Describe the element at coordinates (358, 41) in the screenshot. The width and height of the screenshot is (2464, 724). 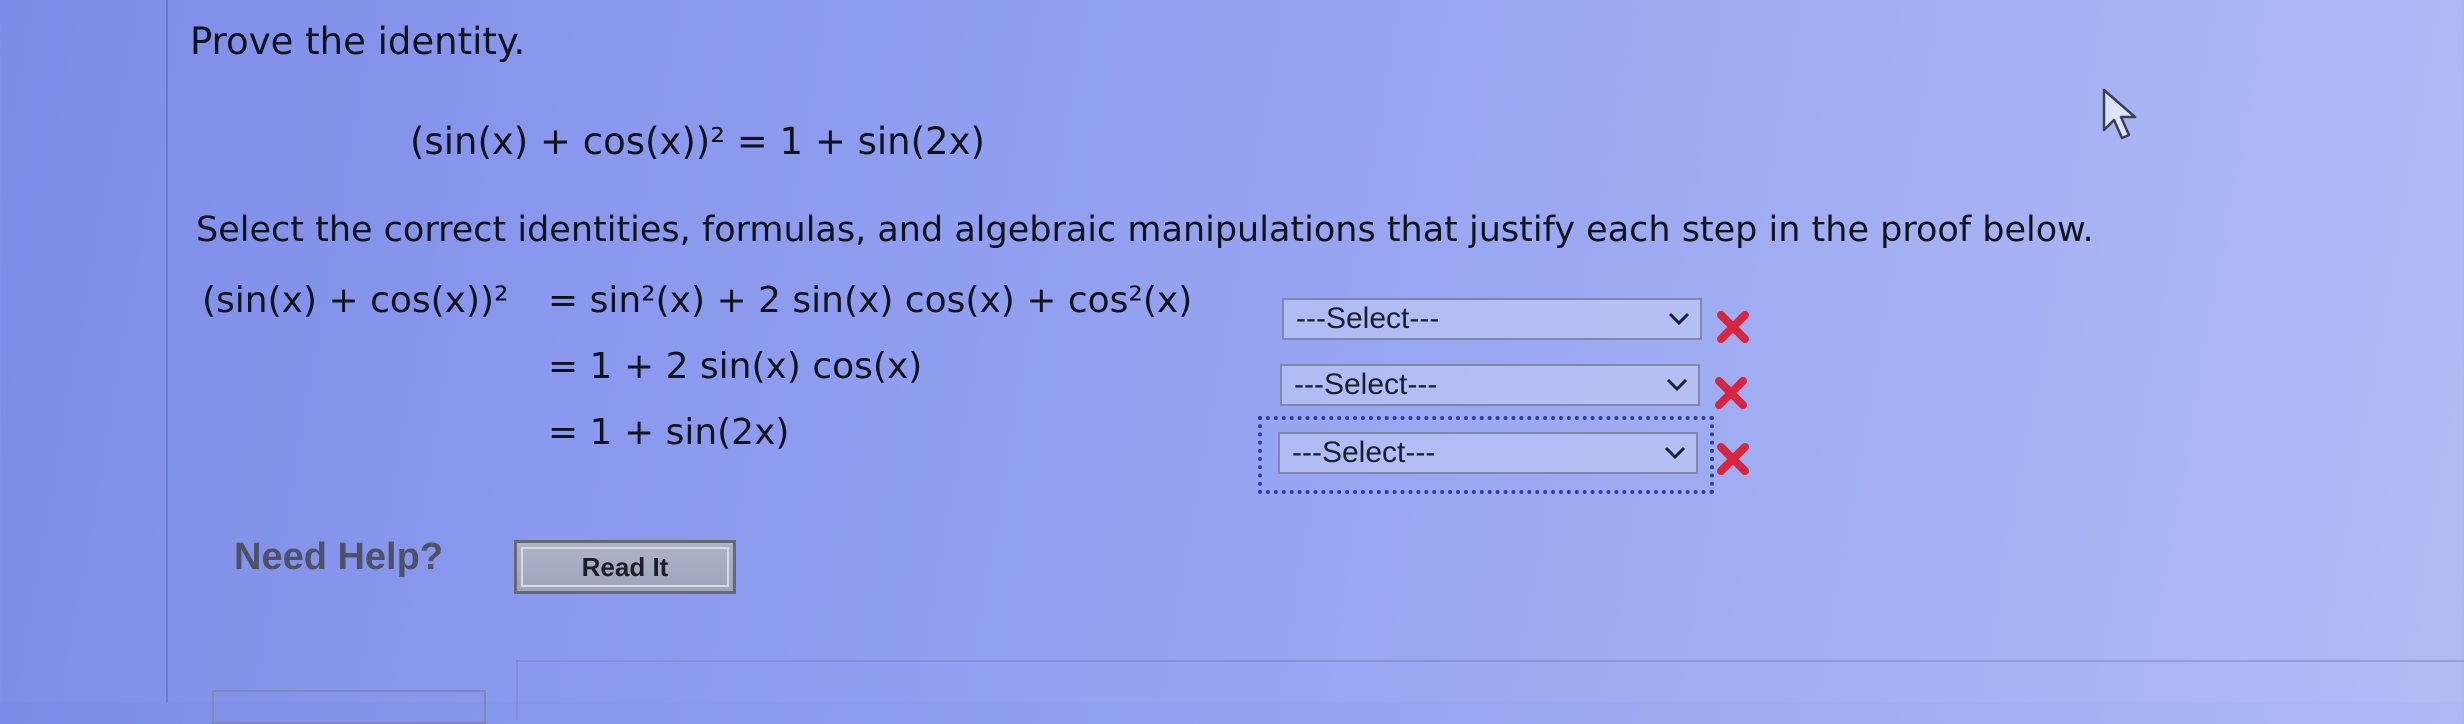
I see `problem-title: Prove the identity.` at that location.